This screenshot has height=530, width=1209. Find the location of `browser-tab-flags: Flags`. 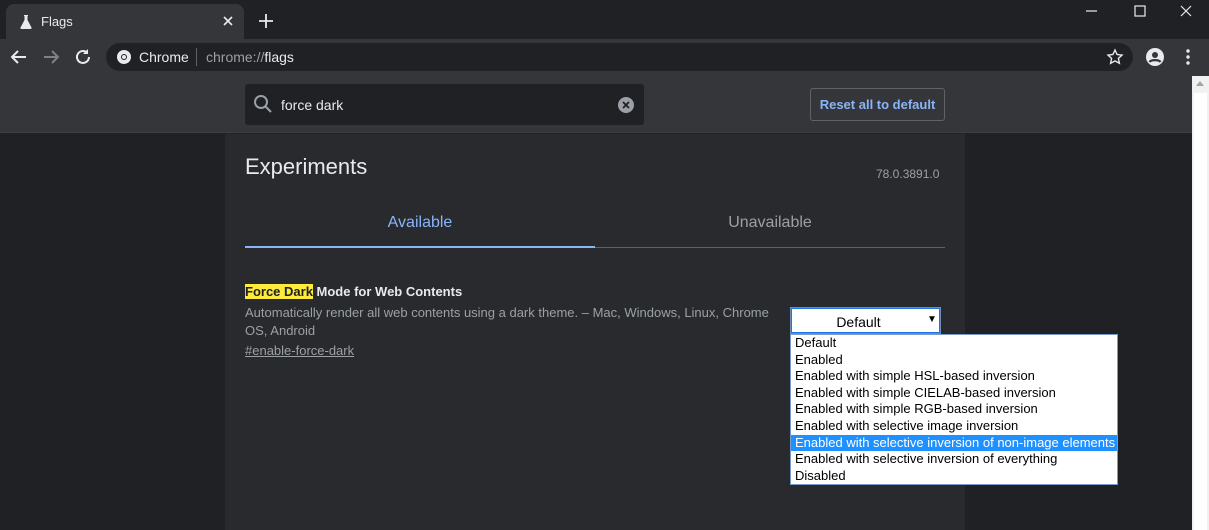

browser-tab-flags: Flags is located at coordinates (125, 21).